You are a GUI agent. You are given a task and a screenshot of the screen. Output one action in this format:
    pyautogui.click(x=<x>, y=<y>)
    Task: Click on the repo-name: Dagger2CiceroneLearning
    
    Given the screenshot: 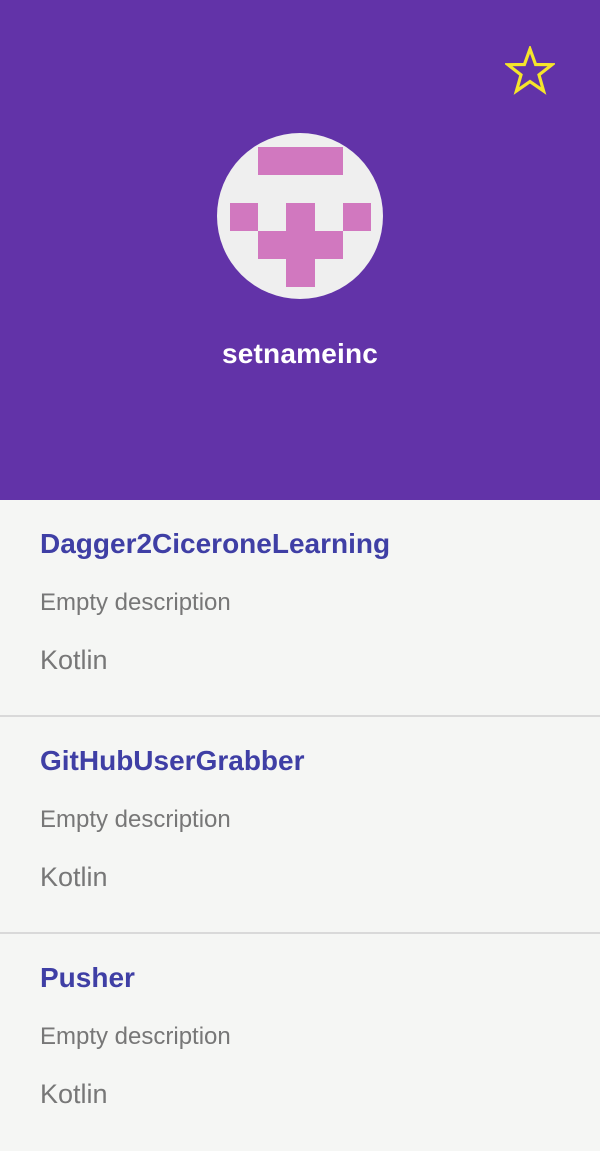 What is the action you would take?
    pyautogui.click(x=215, y=543)
    